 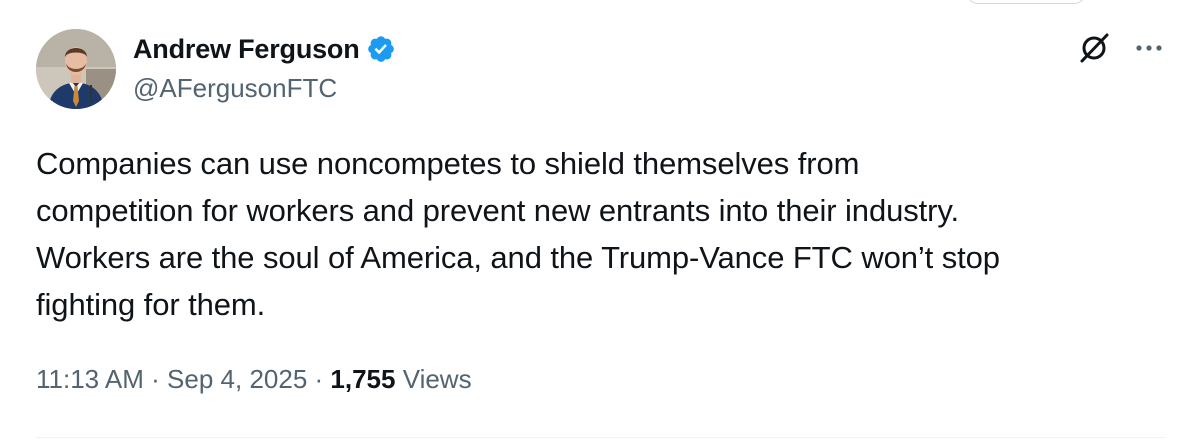 I want to click on tweet-metadata: 11:13 AM · Sep 4, 2025 · 1,755 Views, so click(x=254, y=379).